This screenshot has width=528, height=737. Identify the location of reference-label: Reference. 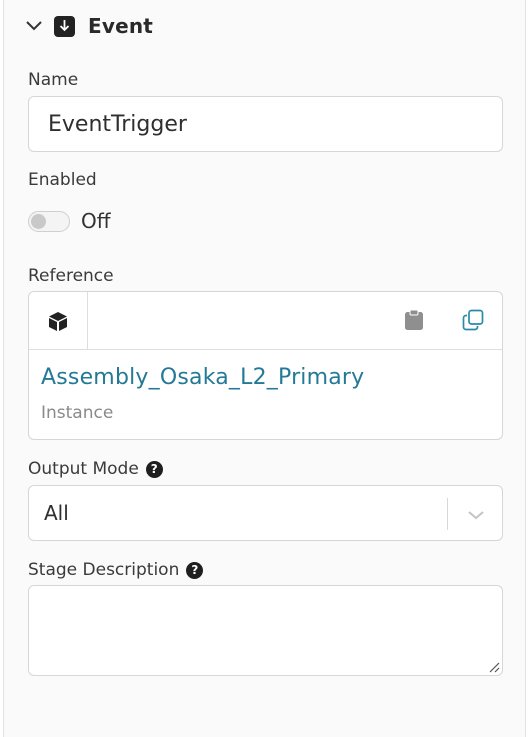
(71, 276).